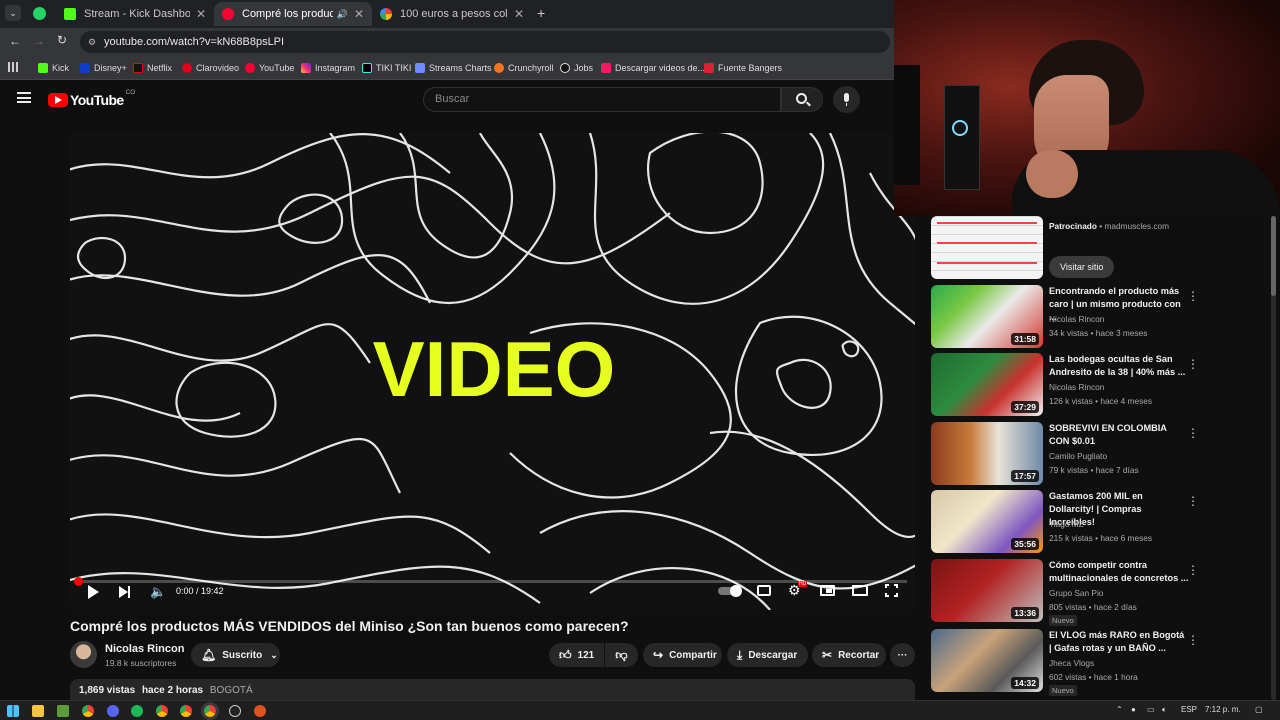 This screenshot has width=1280, height=720. Describe the element at coordinates (849, 655) in the screenshot. I see `clip-button: ✂ Recortar` at that location.